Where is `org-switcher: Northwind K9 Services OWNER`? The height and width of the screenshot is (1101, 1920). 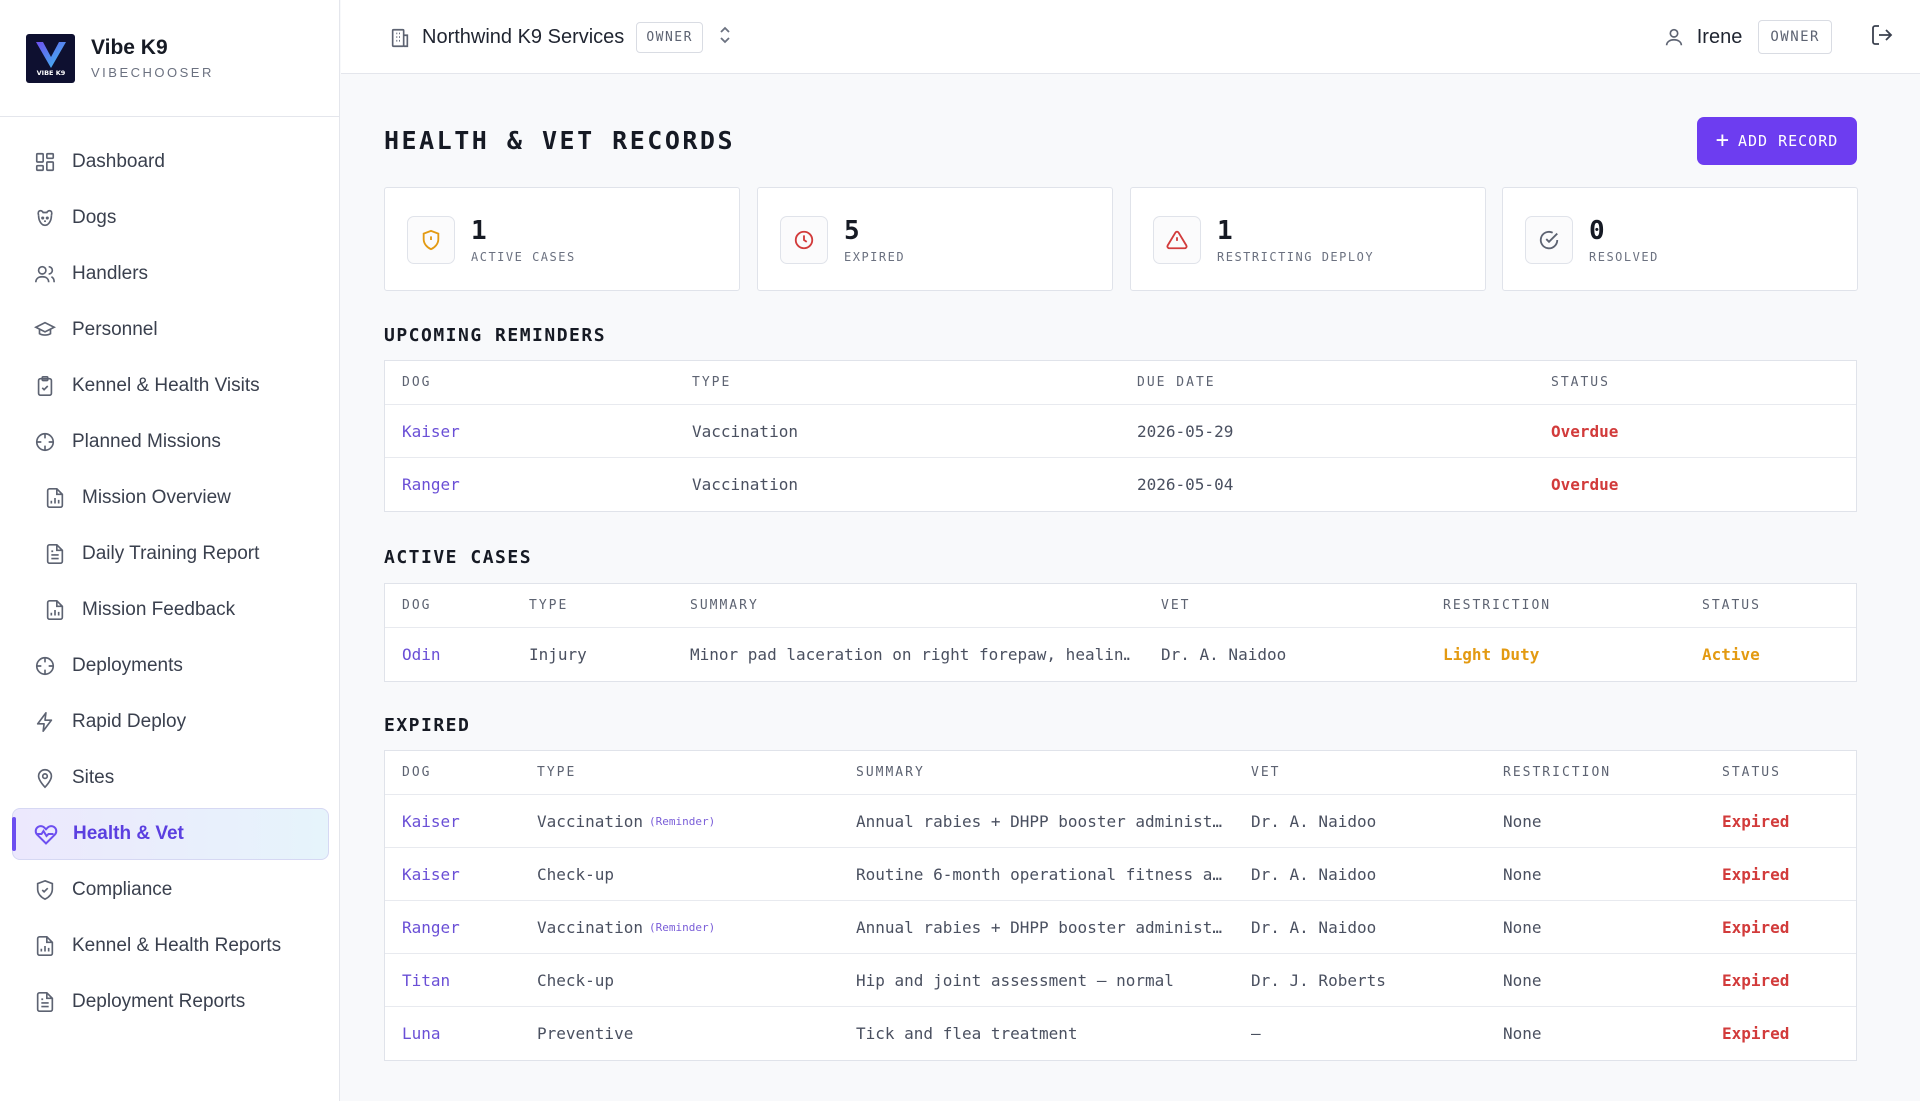
org-switcher: Northwind K9 Services OWNER is located at coordinates (560, 37).